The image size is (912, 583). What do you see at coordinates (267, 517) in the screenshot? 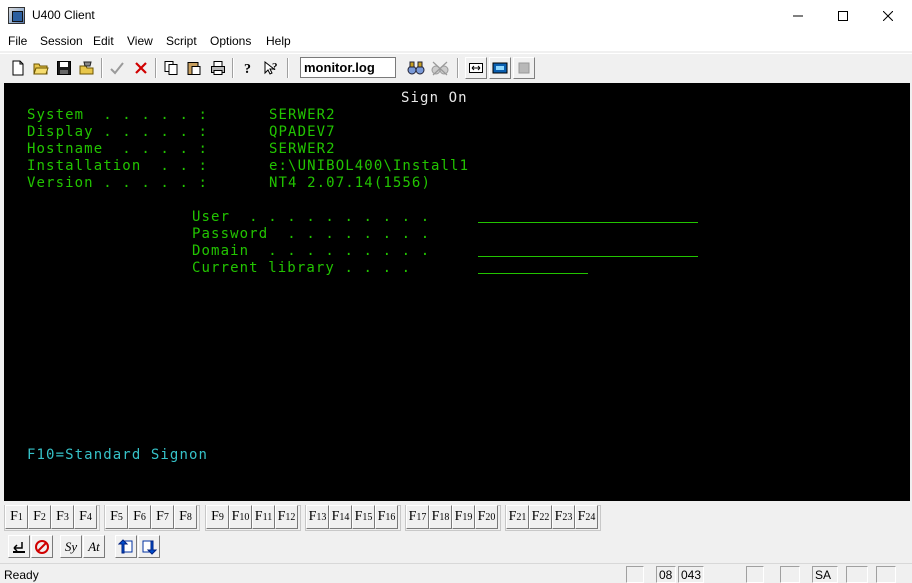
I see `fkey-number: 11` at bounding box center [267, 517].